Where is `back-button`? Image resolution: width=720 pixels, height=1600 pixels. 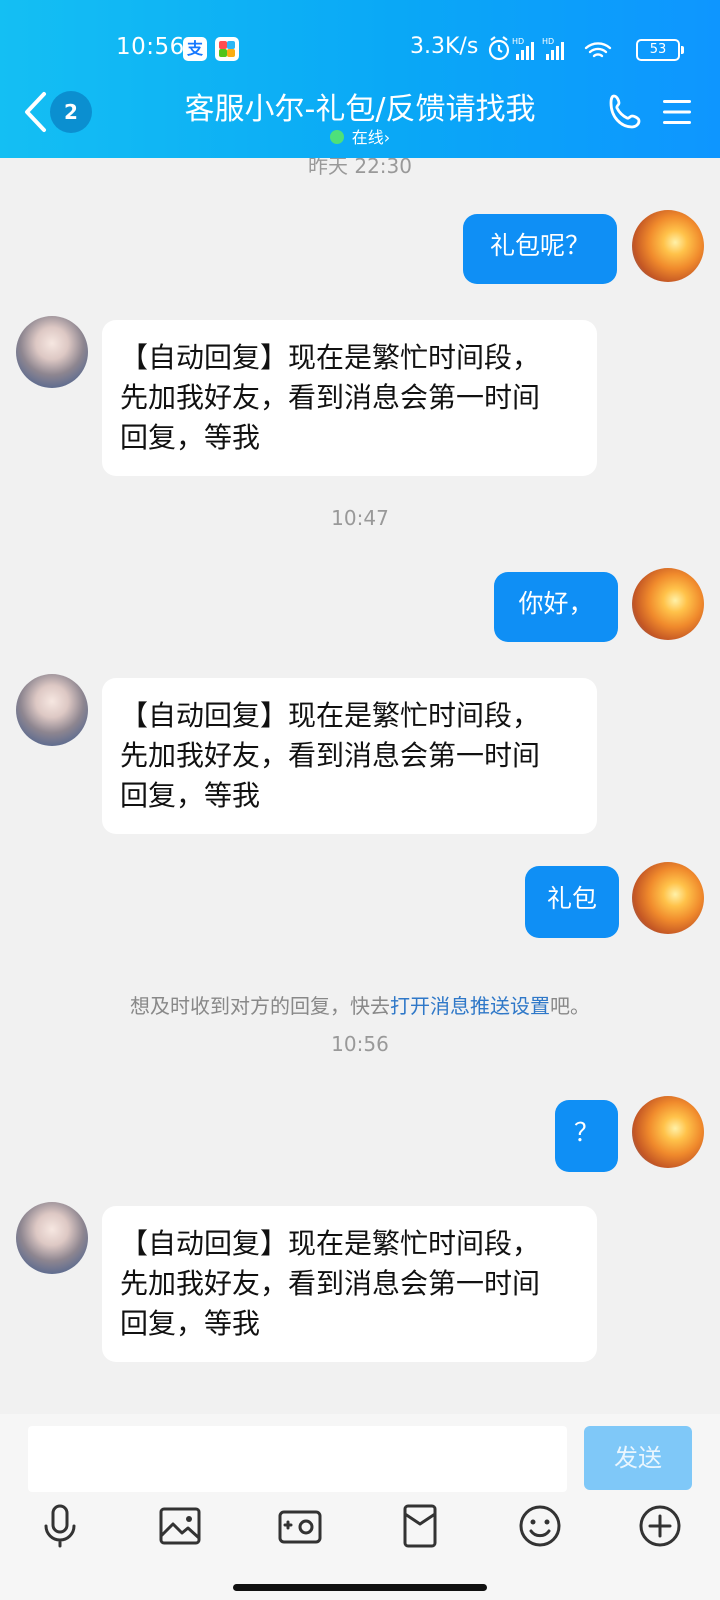
back-button is located at coordinates (35, 112).